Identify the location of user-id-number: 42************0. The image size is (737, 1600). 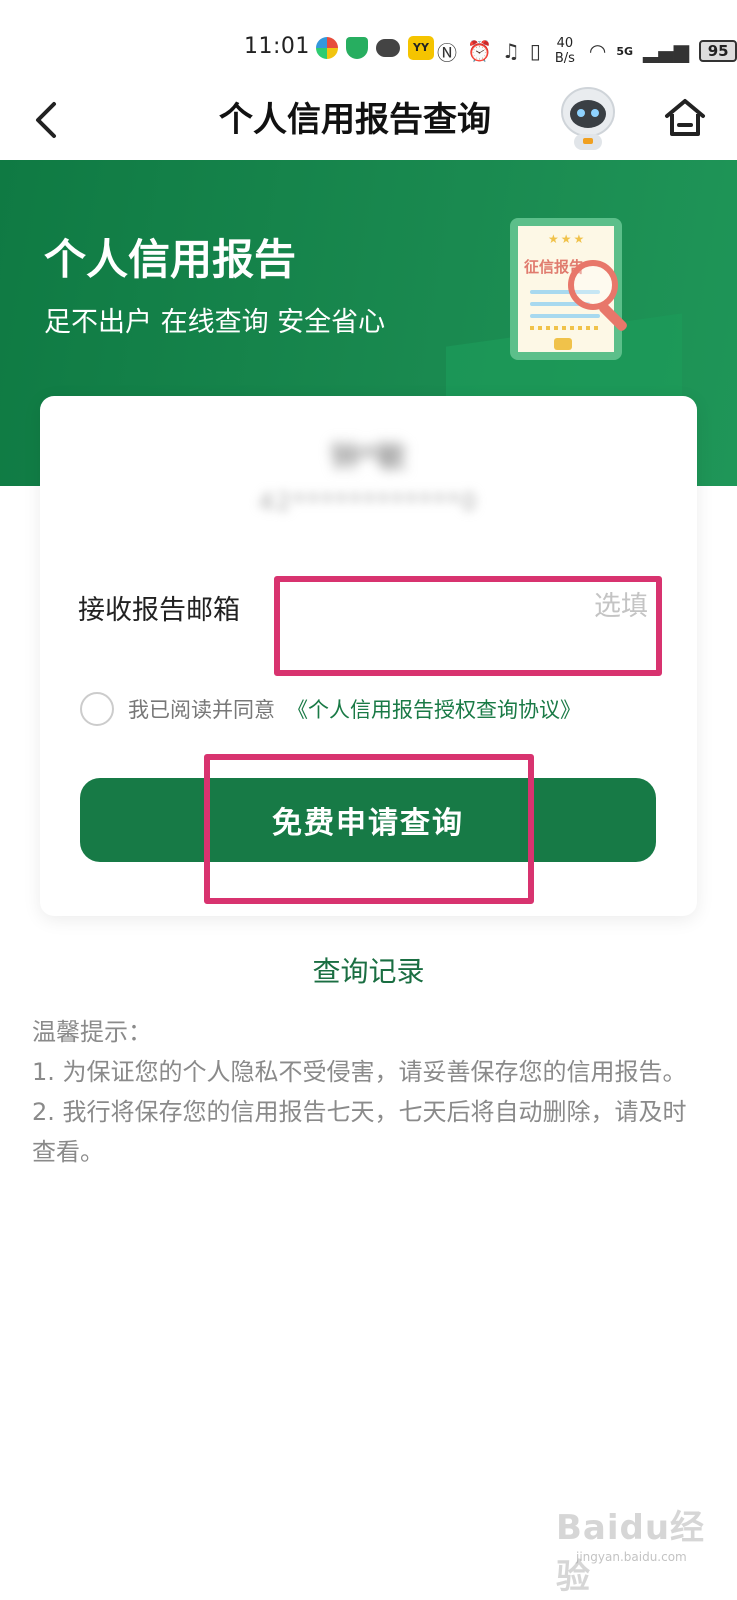
(368, 502).